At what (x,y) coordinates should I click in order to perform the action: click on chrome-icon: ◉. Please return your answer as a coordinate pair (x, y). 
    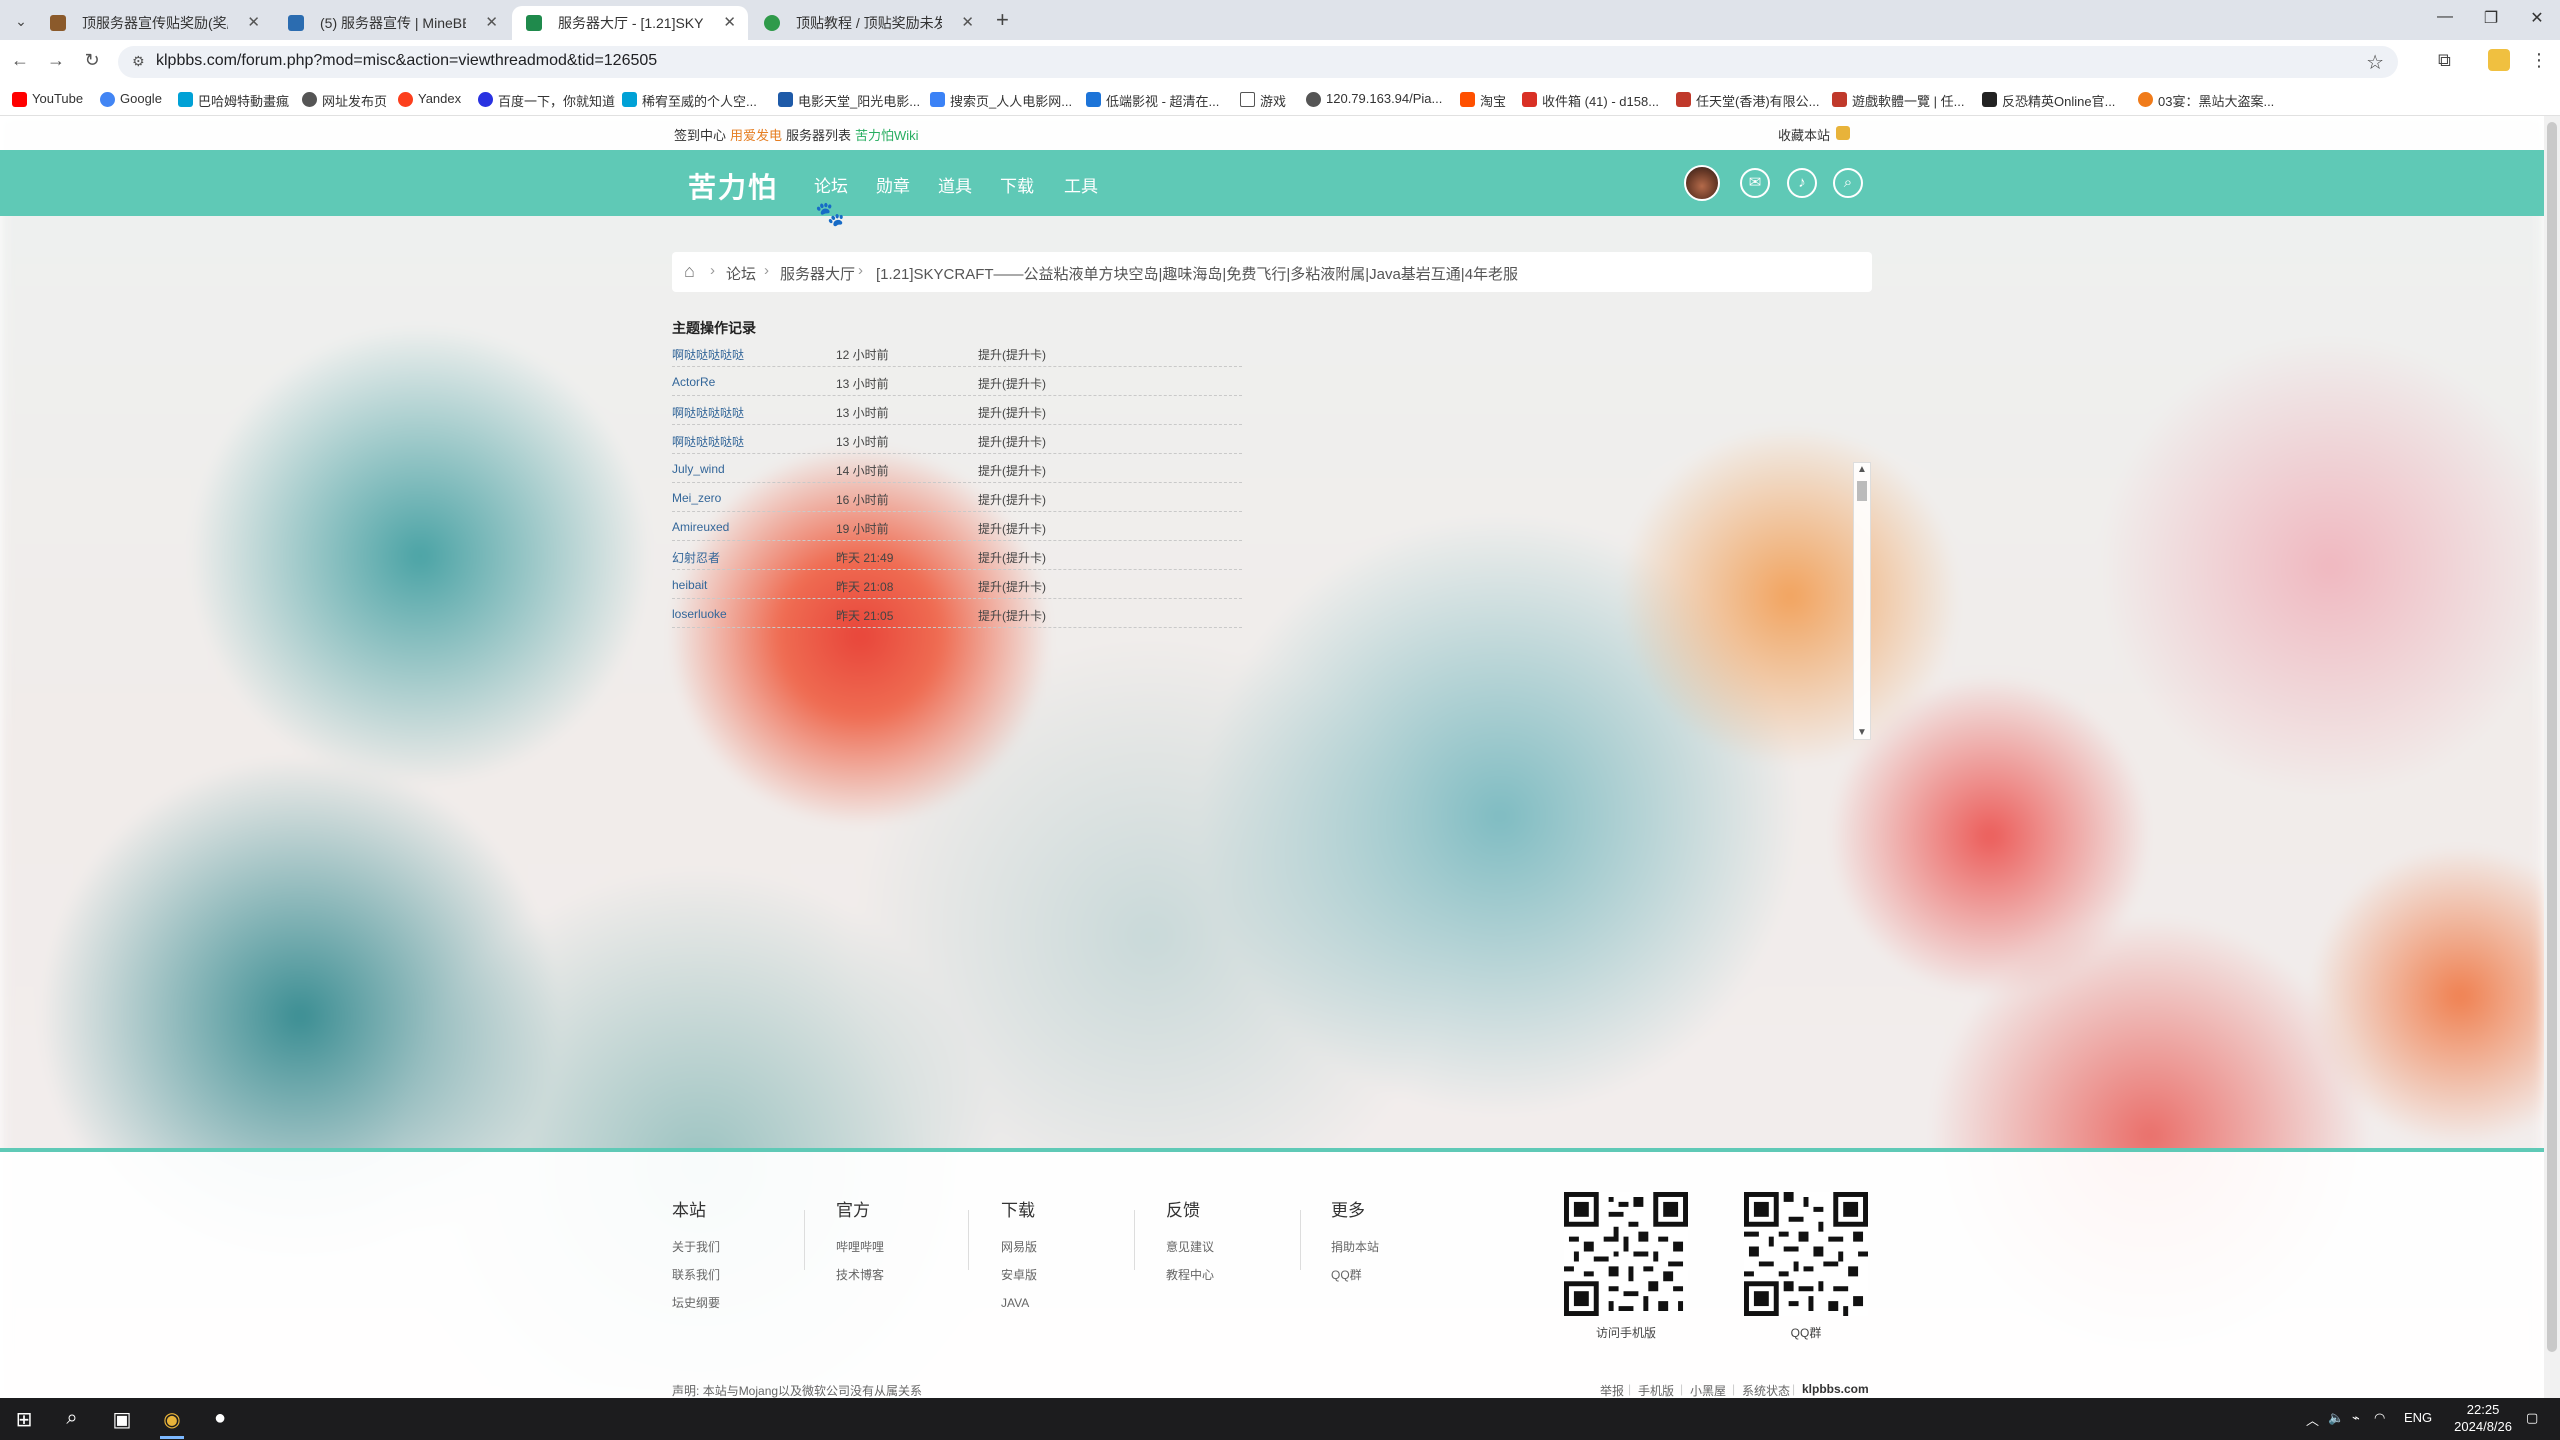
    Looking at the image, I should click on (172, 1419).